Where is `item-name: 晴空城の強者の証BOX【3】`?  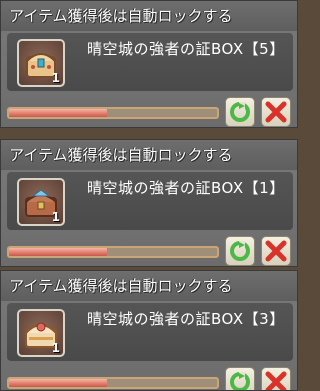 item-name: 晴空城の強者の証BOX【3】 is located at coordinates (186, 319).